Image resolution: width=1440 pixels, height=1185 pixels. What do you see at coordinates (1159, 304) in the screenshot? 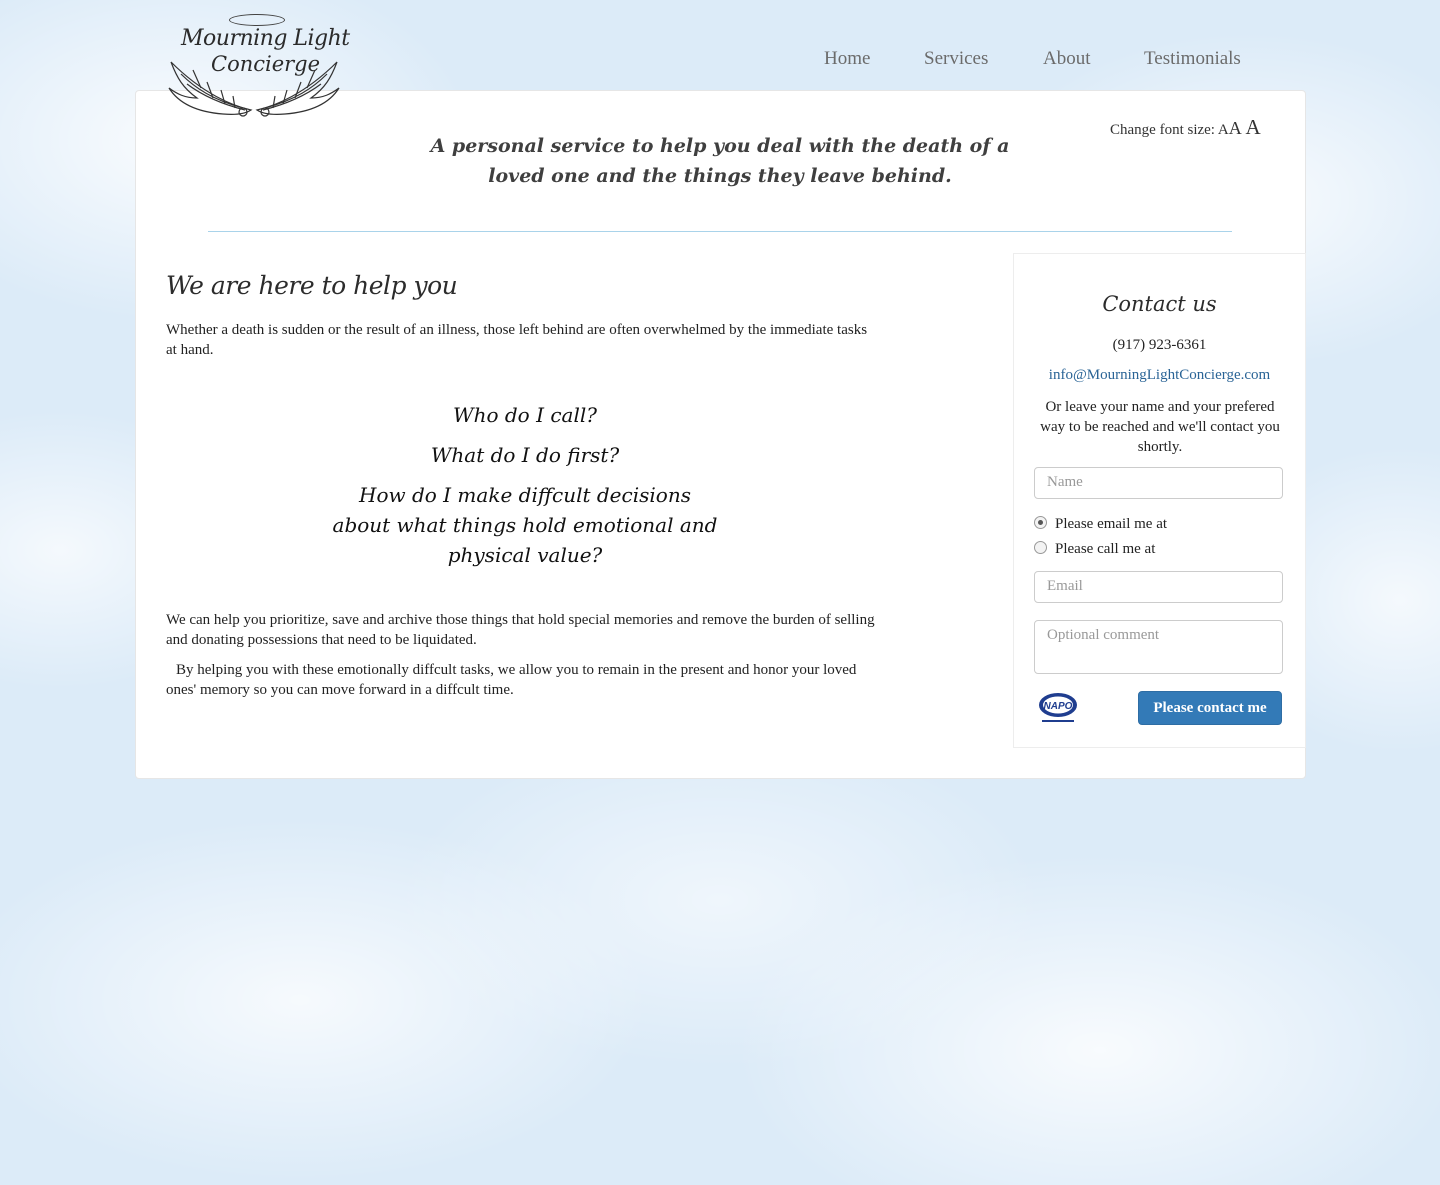
I see `contact-title: Contact us` at bounding box center [1159, 304].